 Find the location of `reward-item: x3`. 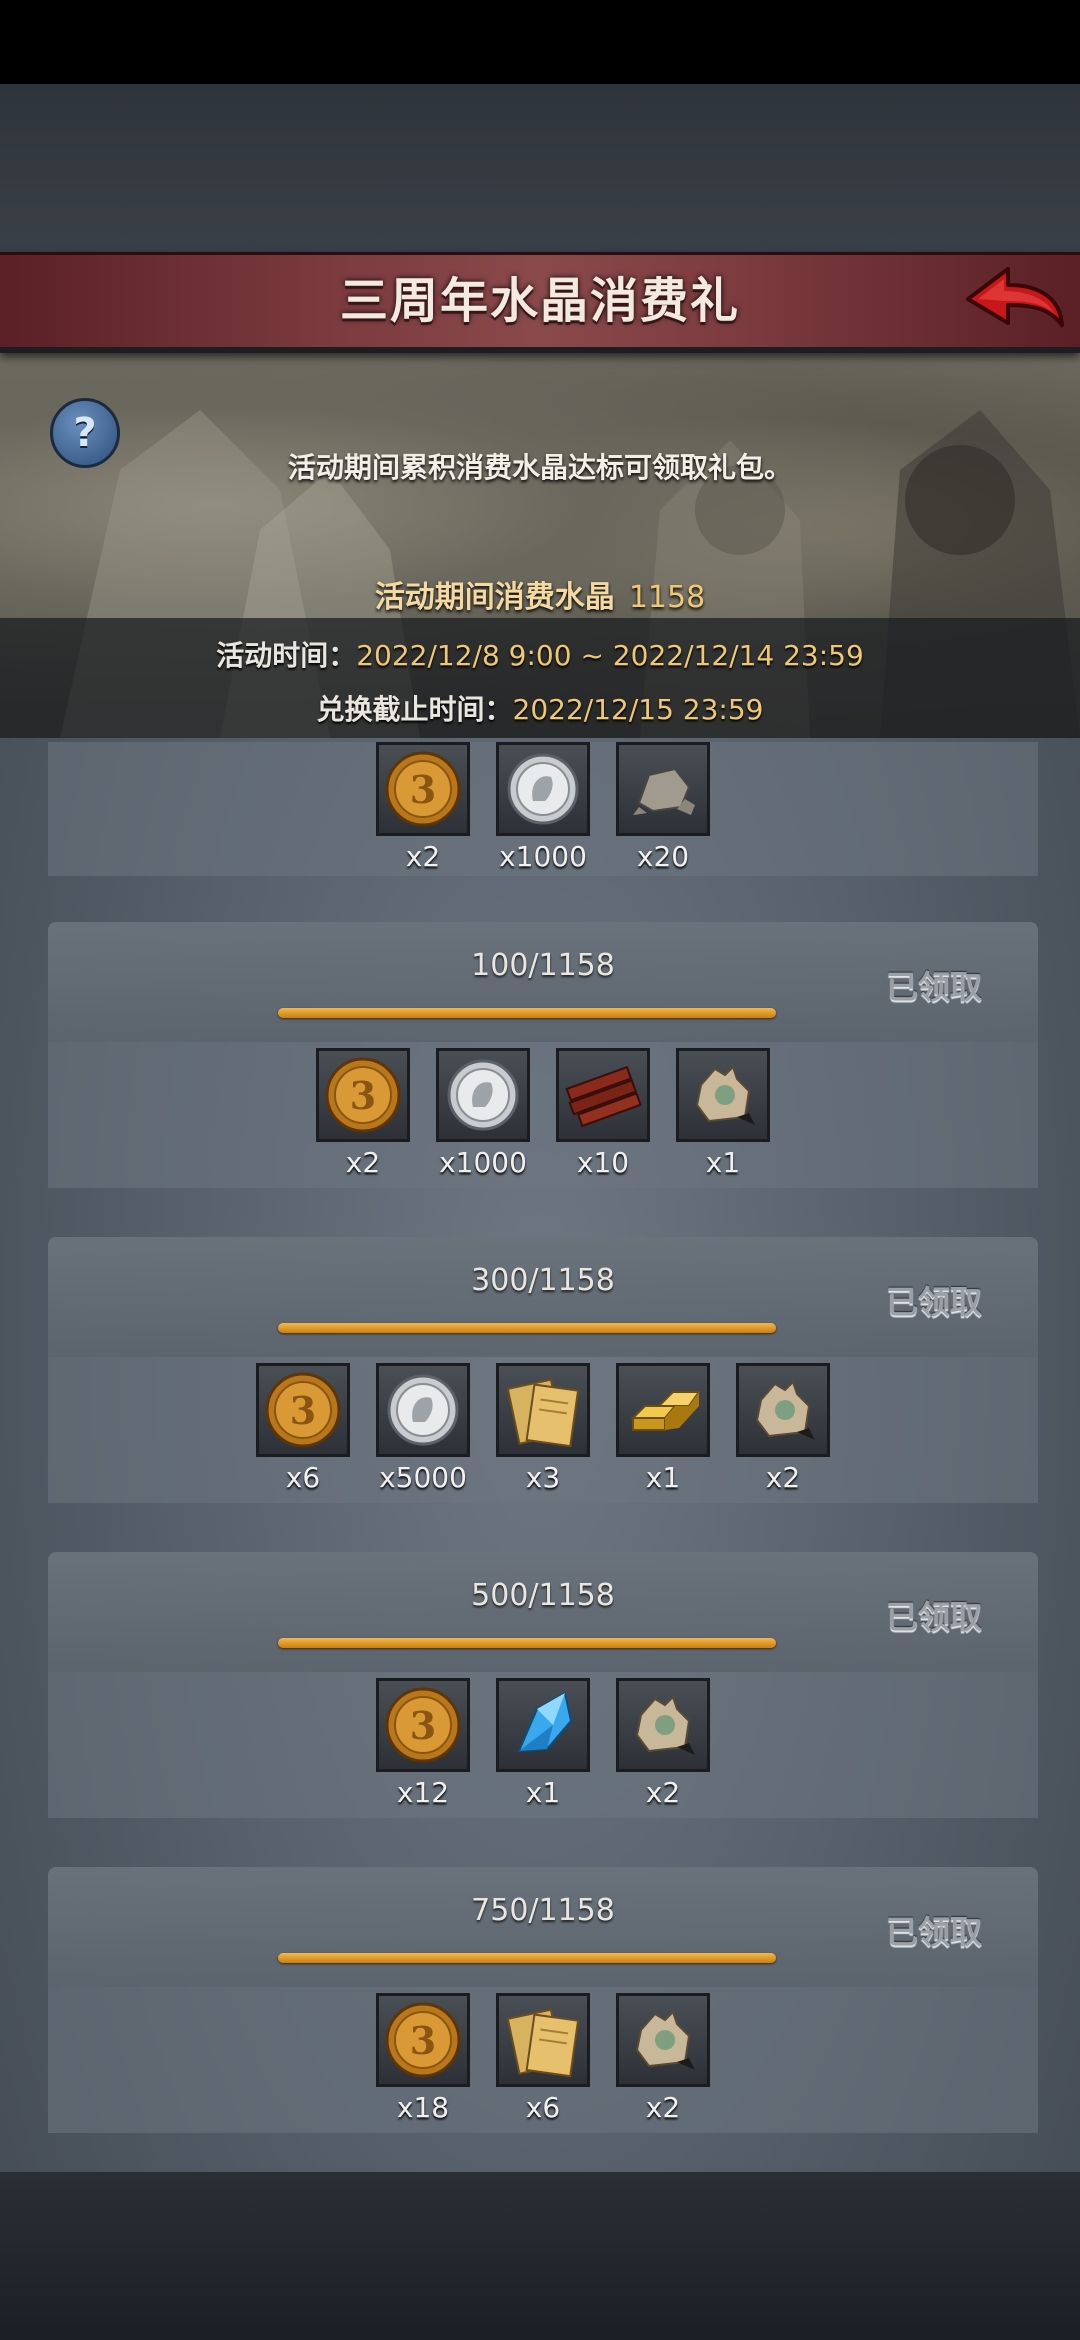

reward-item: x3 is located at coordinates (543, 1428).